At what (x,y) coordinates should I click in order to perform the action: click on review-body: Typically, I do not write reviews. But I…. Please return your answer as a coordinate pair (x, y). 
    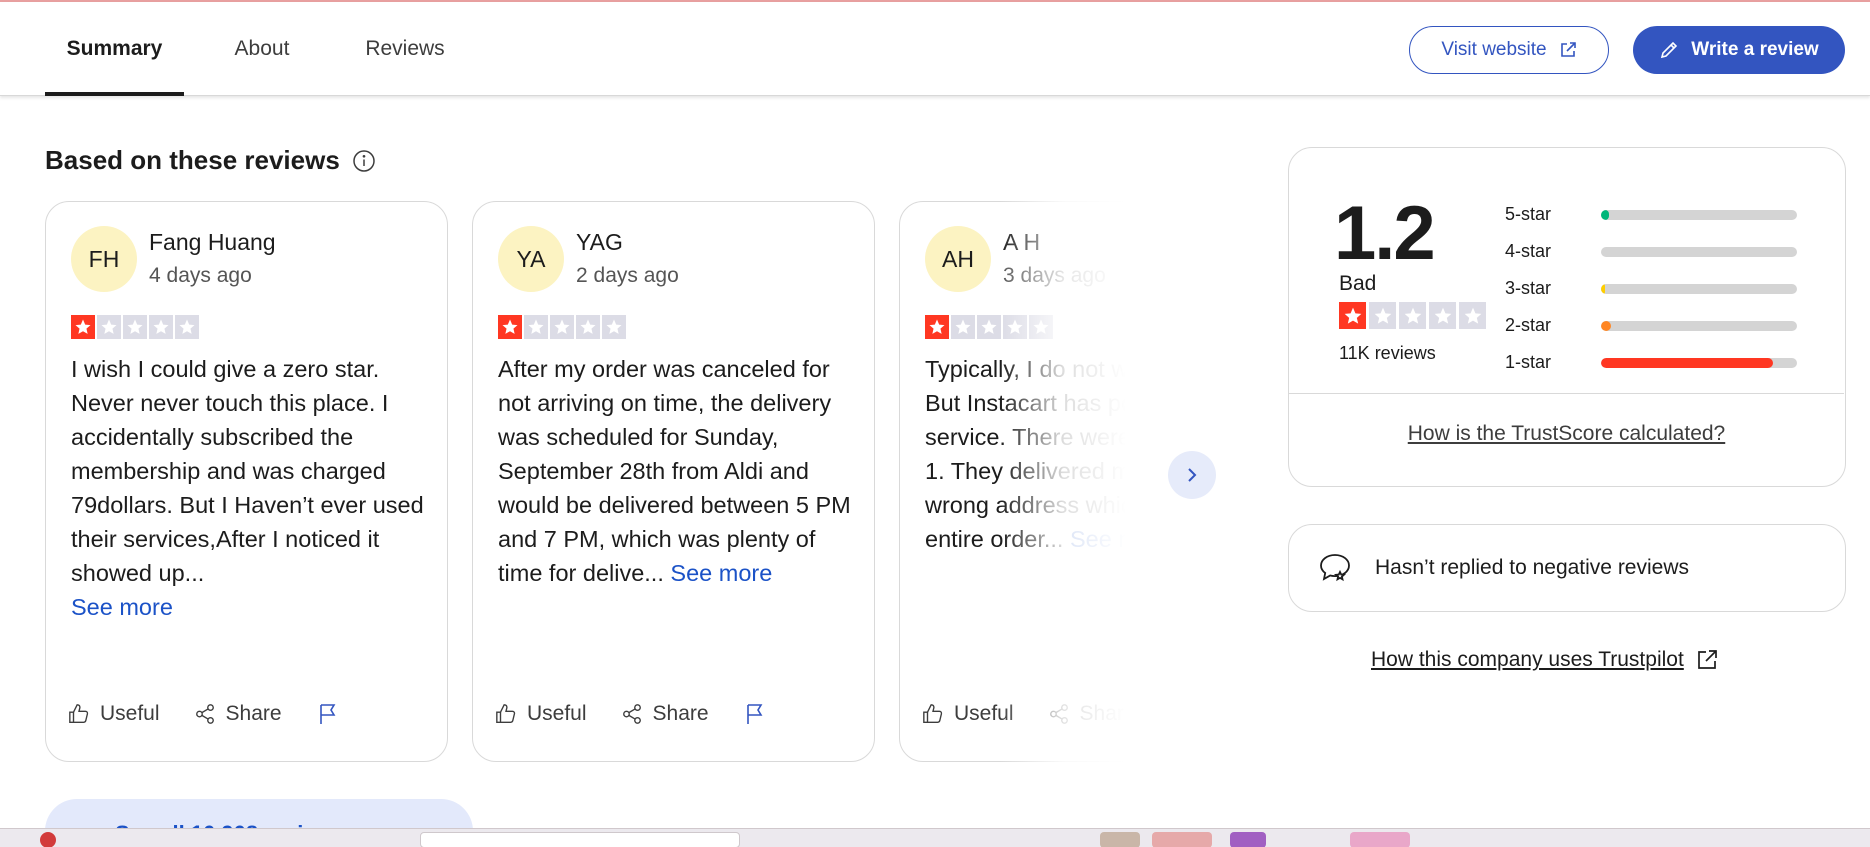
    Looking at the image, I should click on (1052, 454).